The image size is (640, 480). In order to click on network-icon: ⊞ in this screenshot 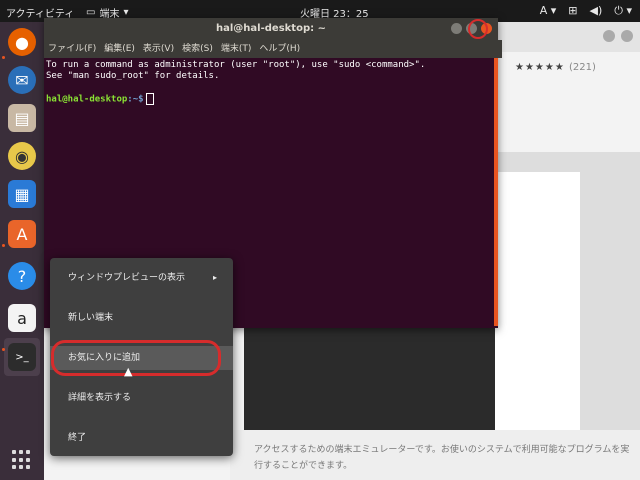, I will do `click(572, 11)`.